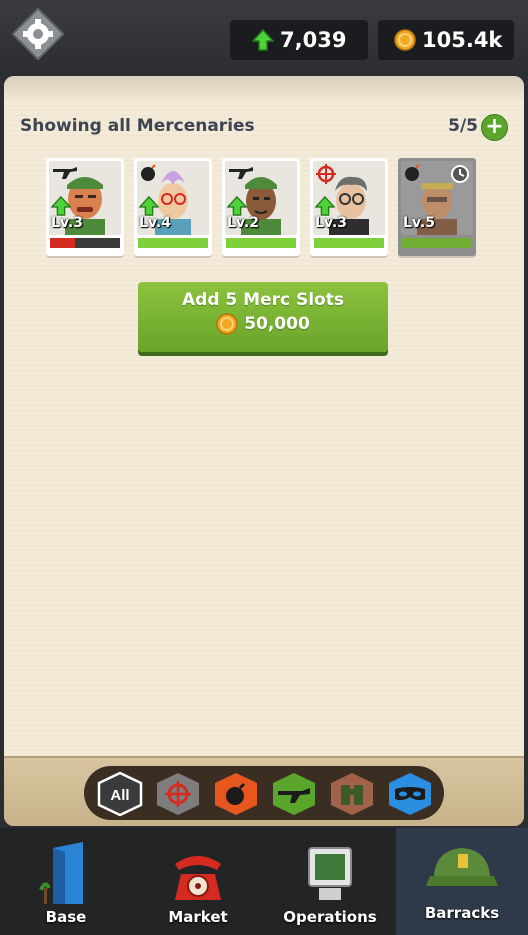 This screenshot has height=935, width=528. What do you see at coordinates (243, 223) in the screenshot?
I see `merc-level: Lv.2` at bounding box center [243, 223].